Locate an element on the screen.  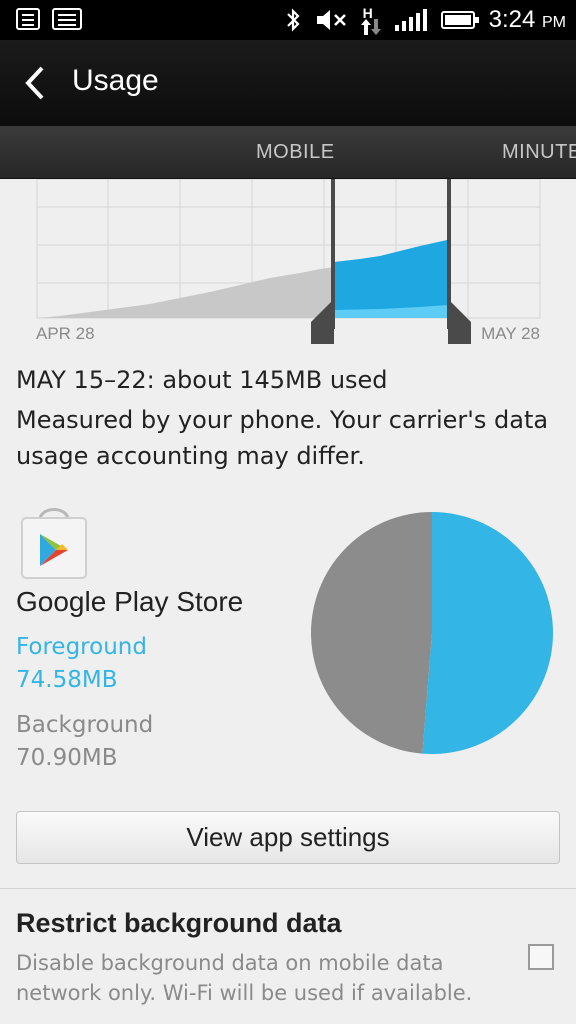
tab-mobile: MOBILE is located at coordinates (295, 152).